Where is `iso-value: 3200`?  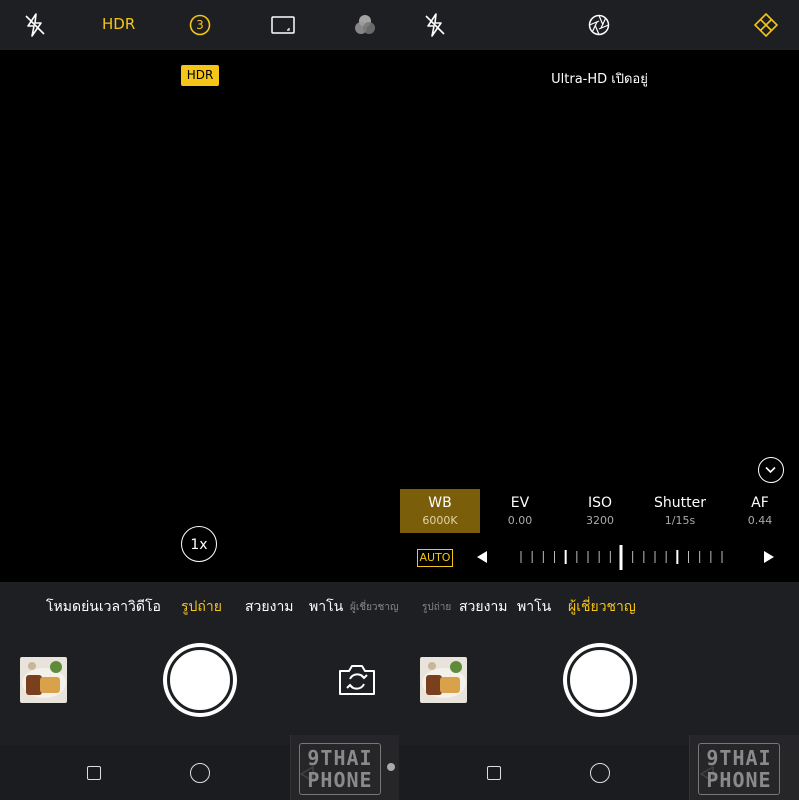 iso-value: 3200 is located at coordinates (600, 520).